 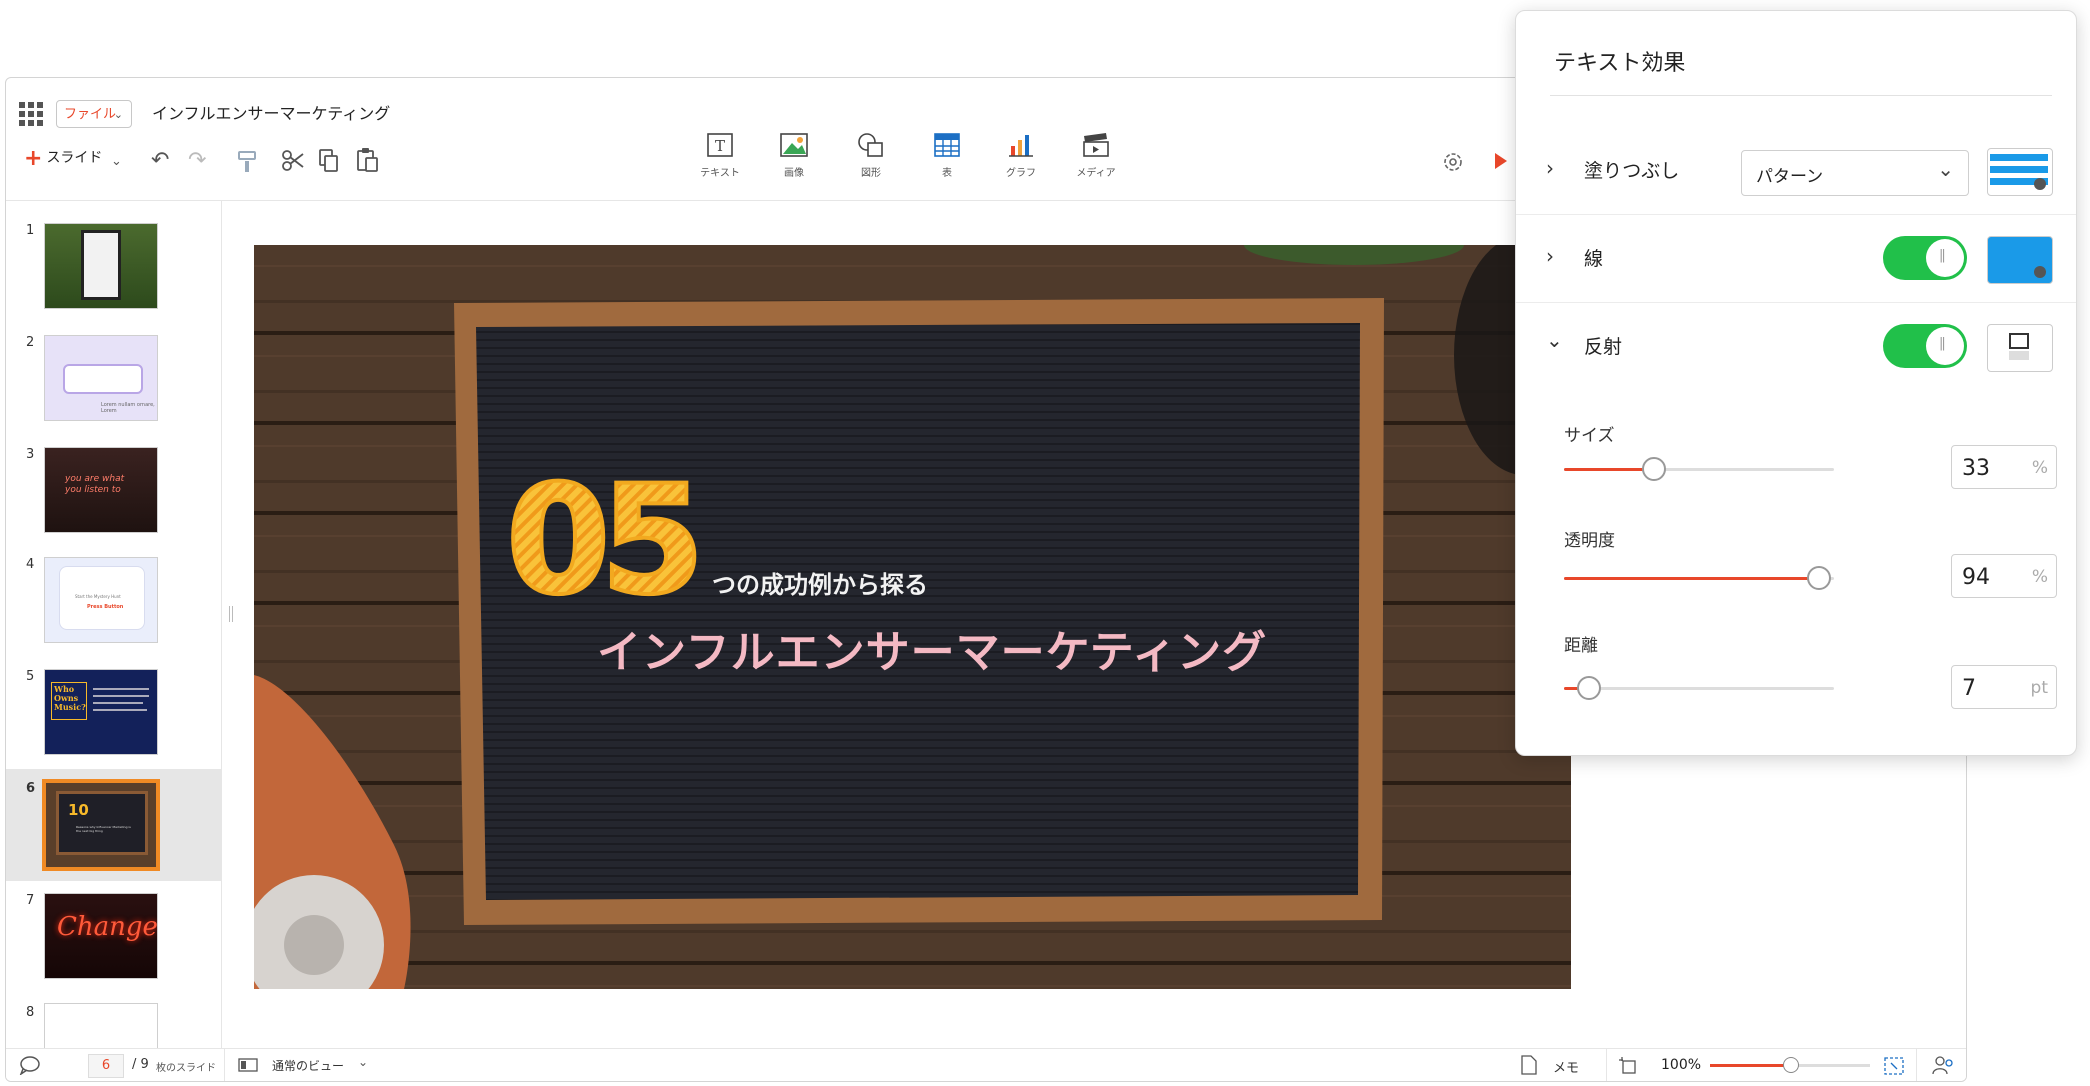 I want to click on copy-icon, so click(x=329, y=161).